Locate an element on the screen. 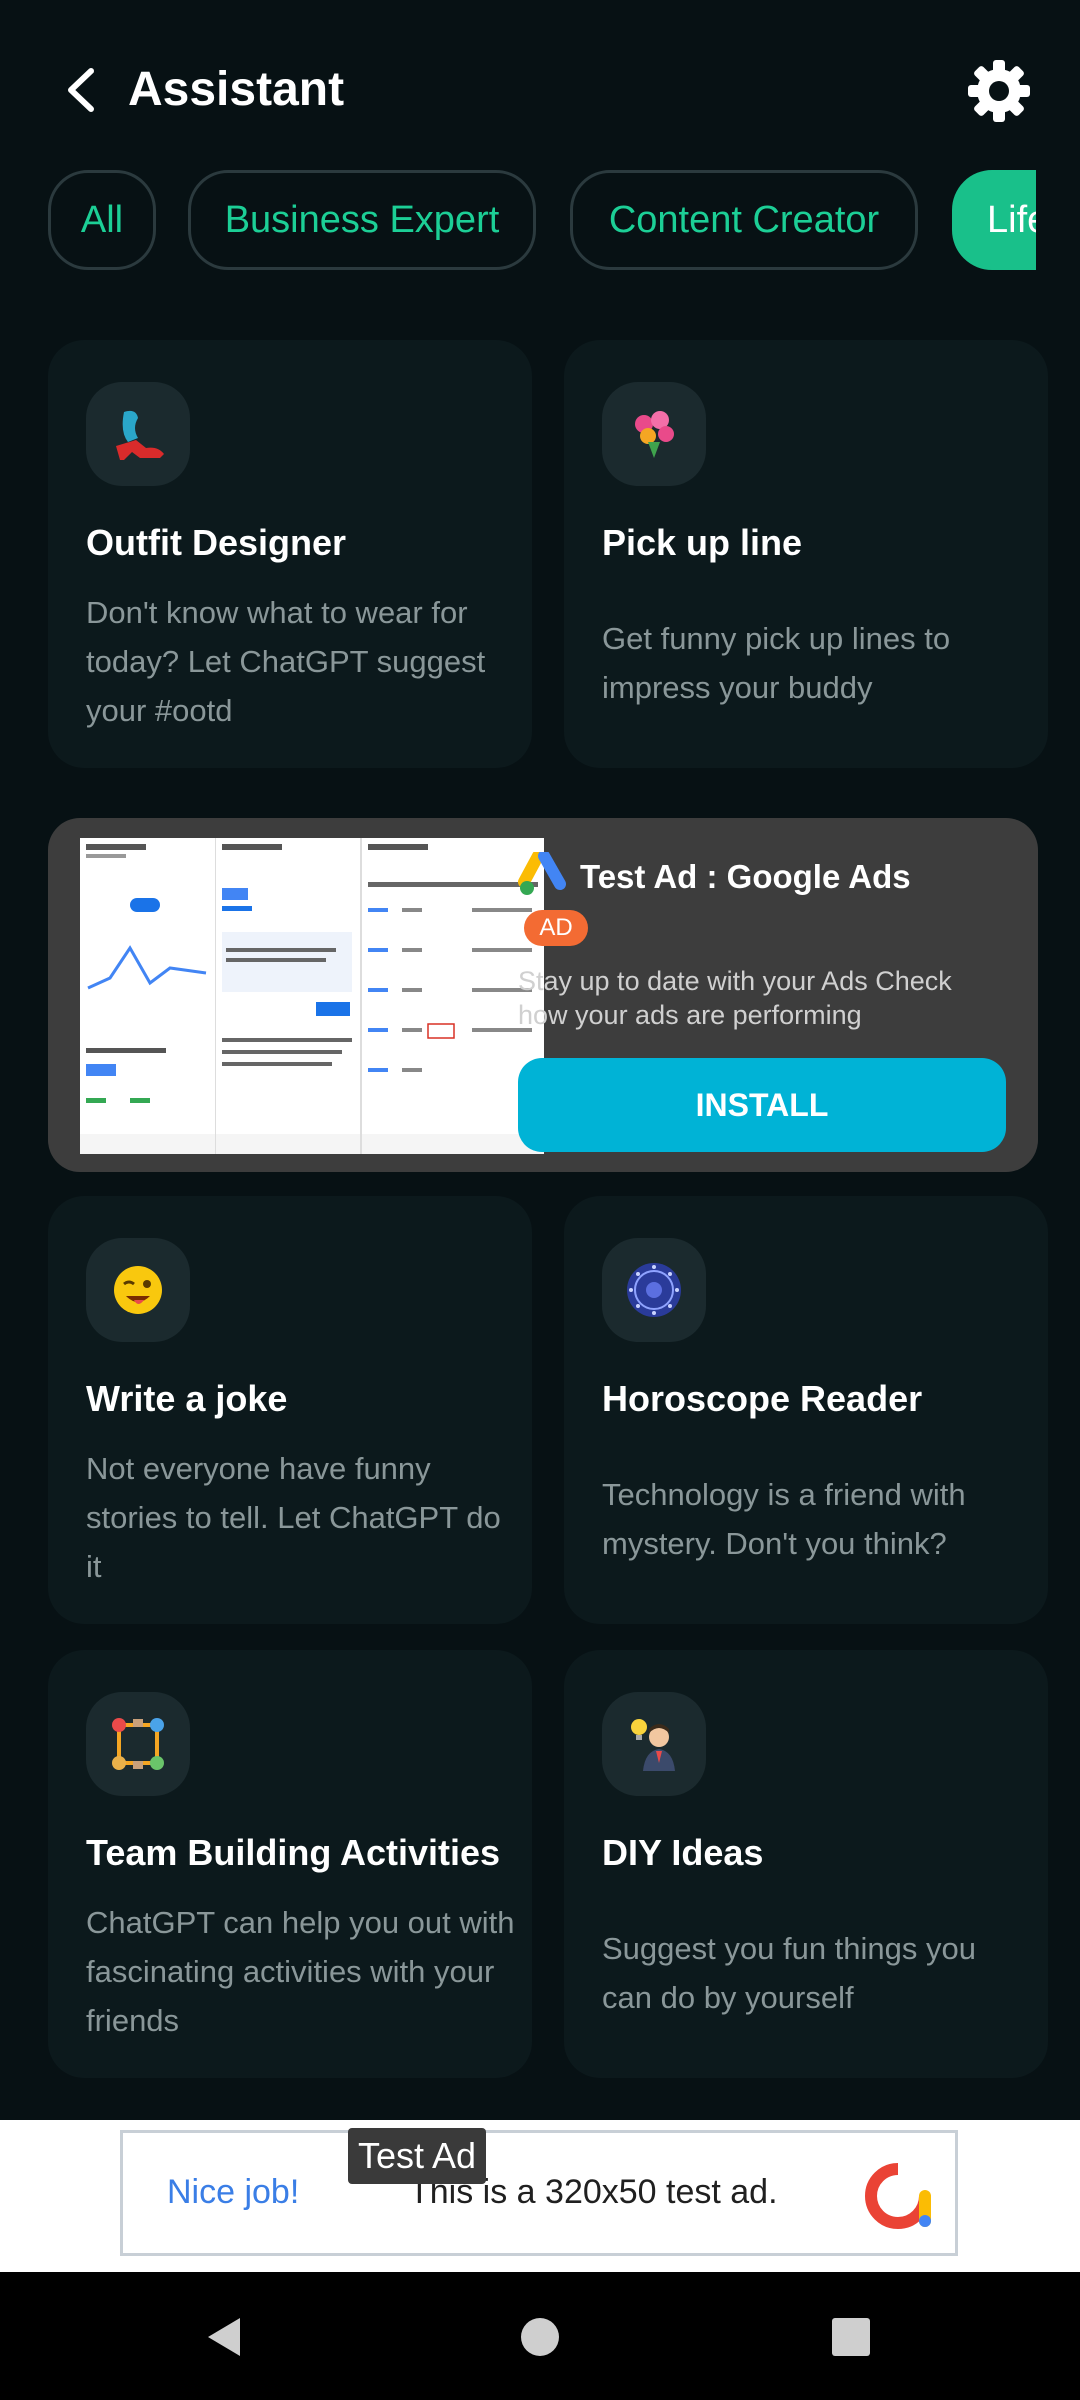 The image size is (1080, 2400). gear-icon is located at coordinates (999, 91).